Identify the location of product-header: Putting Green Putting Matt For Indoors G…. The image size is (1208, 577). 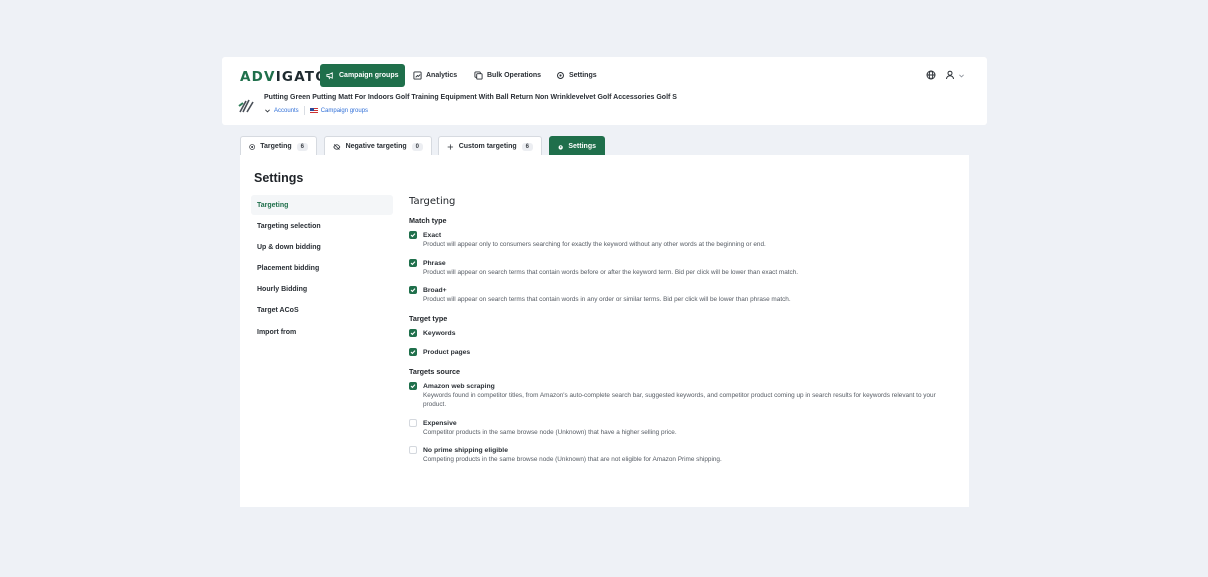
(598, 106).